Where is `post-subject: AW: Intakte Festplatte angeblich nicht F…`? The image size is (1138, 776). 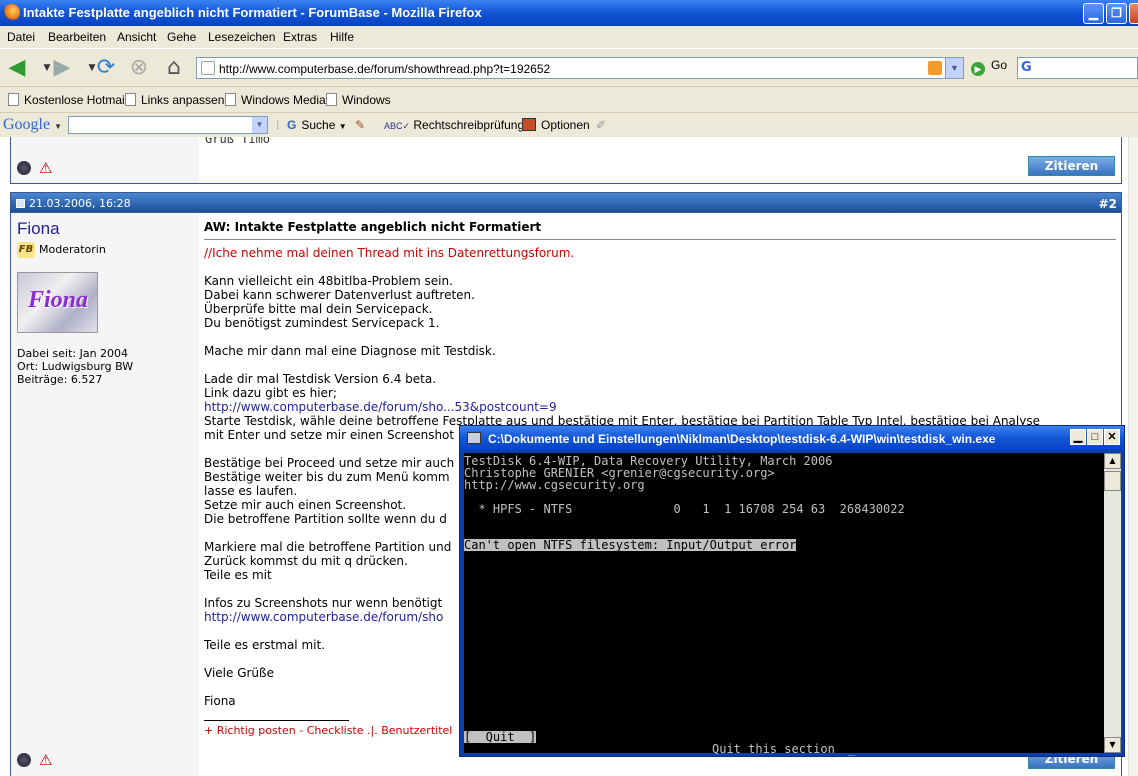
post-subject: AW: Intakte Festplatte angeblich nicht F… is located at coordinates (373, 227).